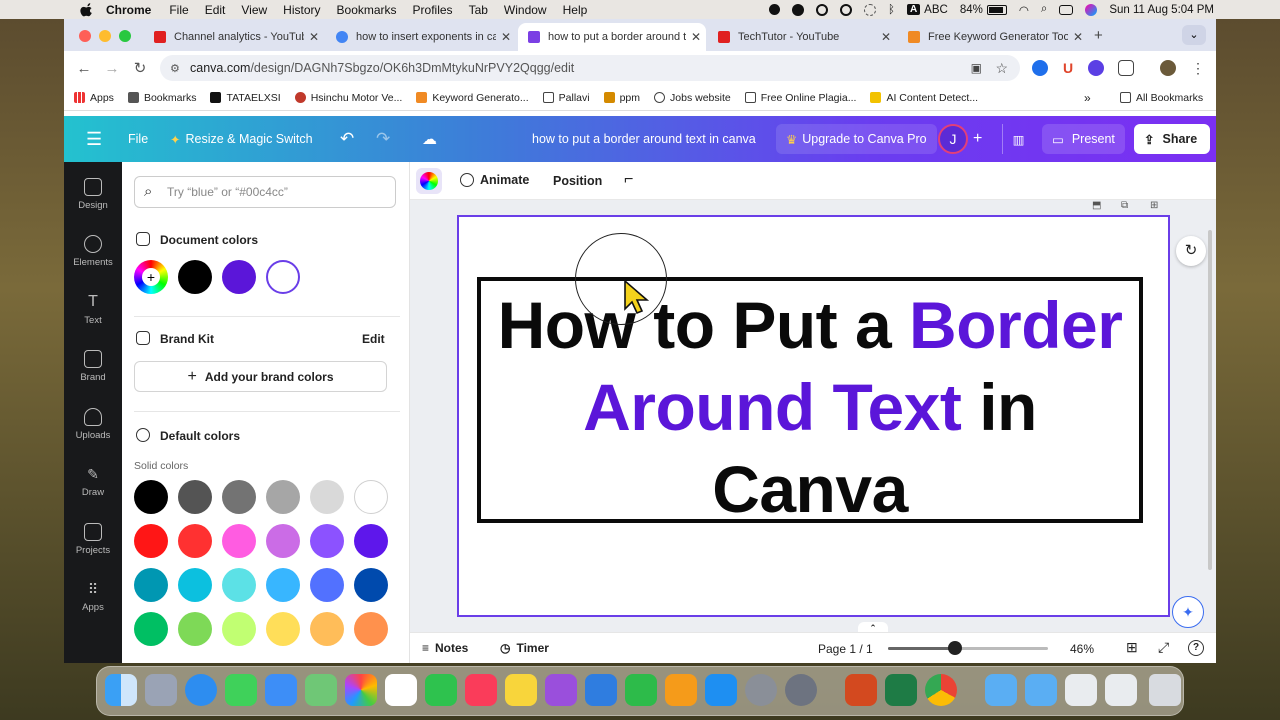 Image resolution: width=1280 pixels, height=720 pixels. Describe the element at coordinates (822, 9) in the screenshot. I see `grammarly-icon` at that location.